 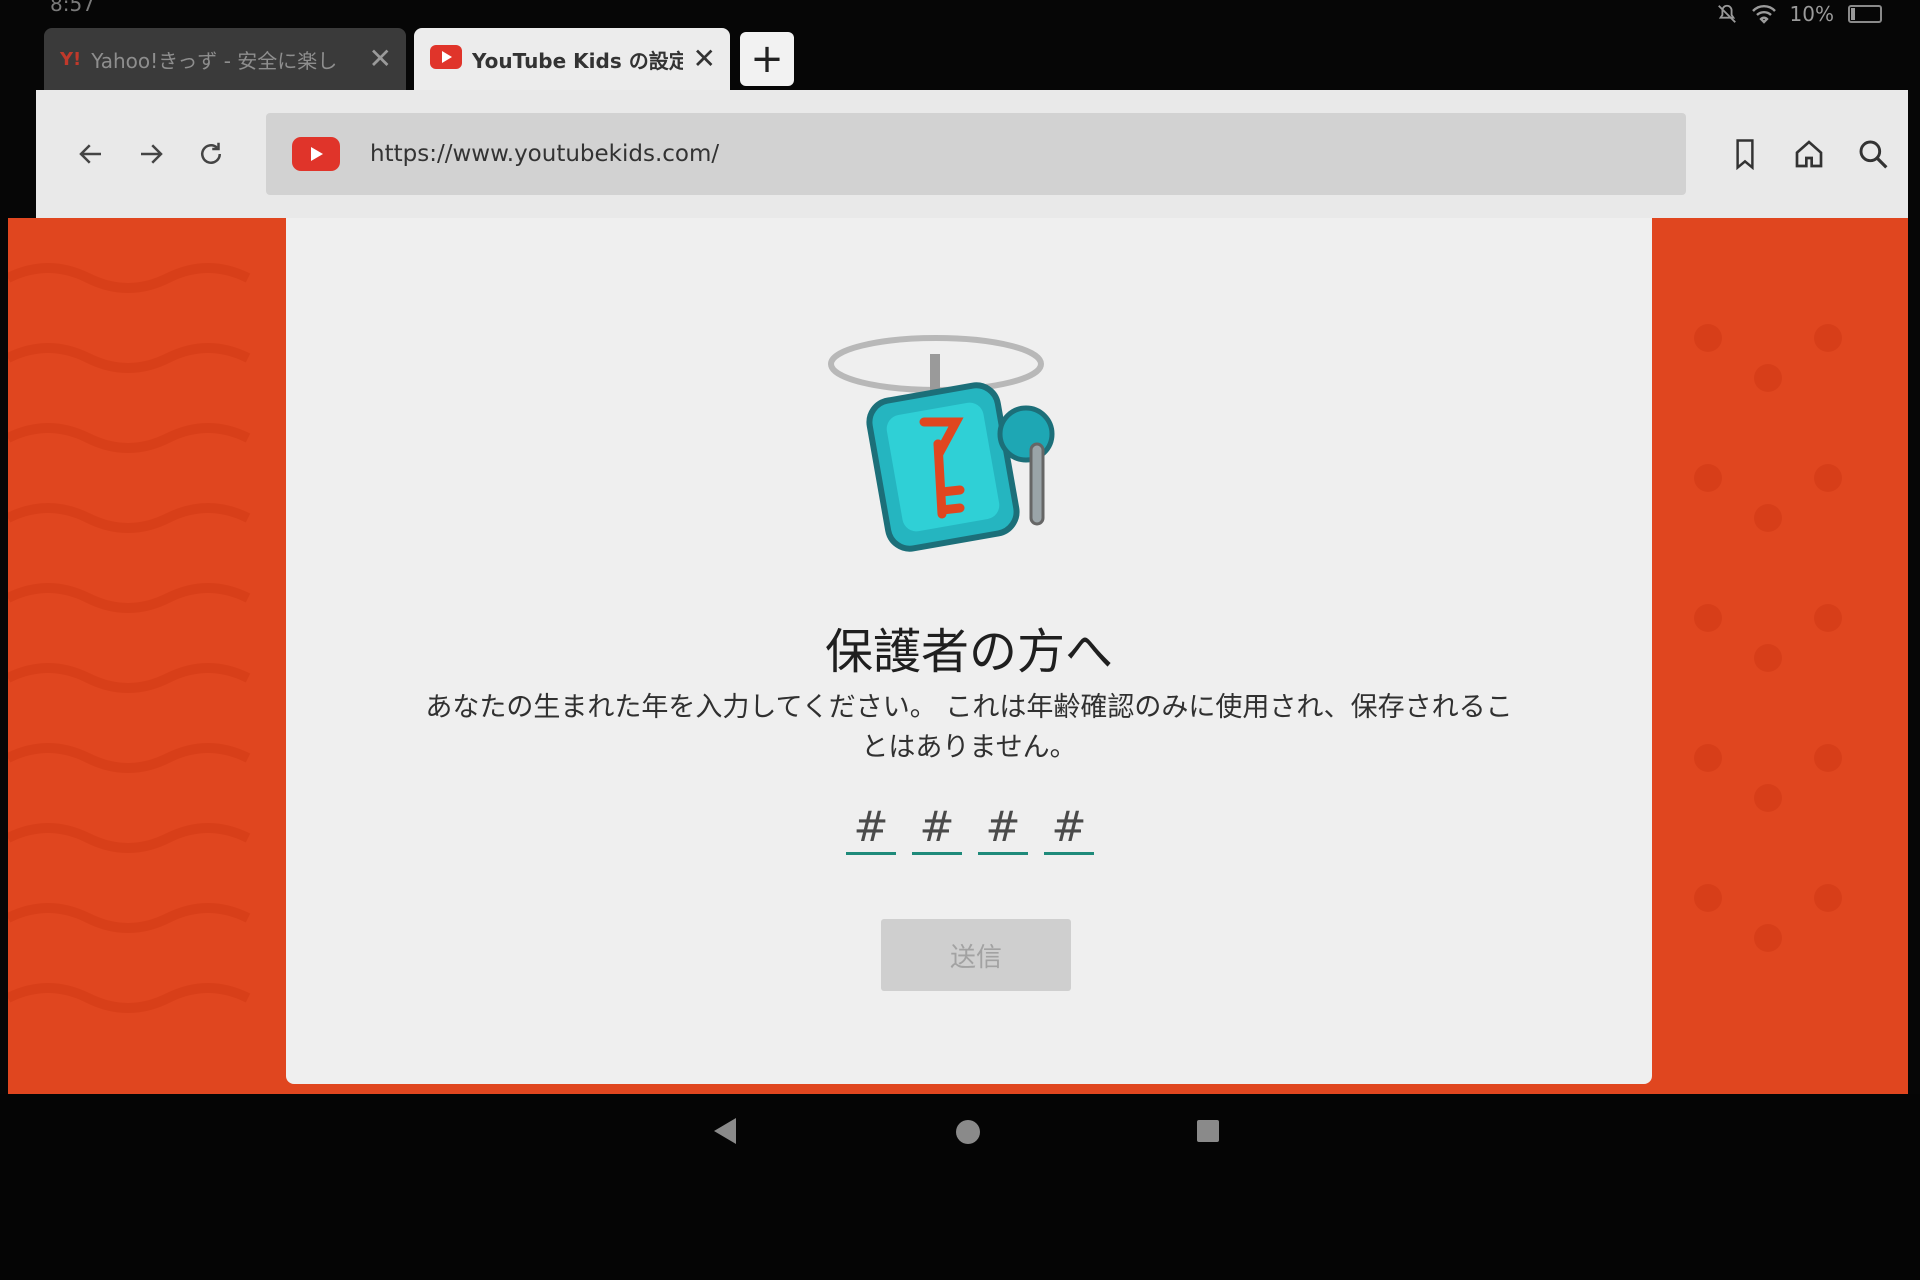 I want to click on browser-toolbar: https://www.youtubekids.com/, so click(x=972, y=154).